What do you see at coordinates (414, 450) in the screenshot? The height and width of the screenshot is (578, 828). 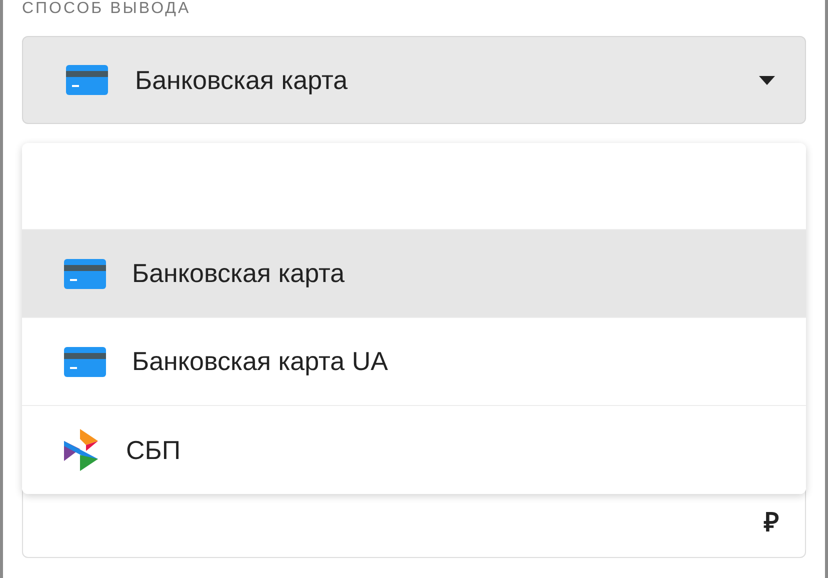 I see `dropdown-option: СБП` at bounding box center [414, 450].